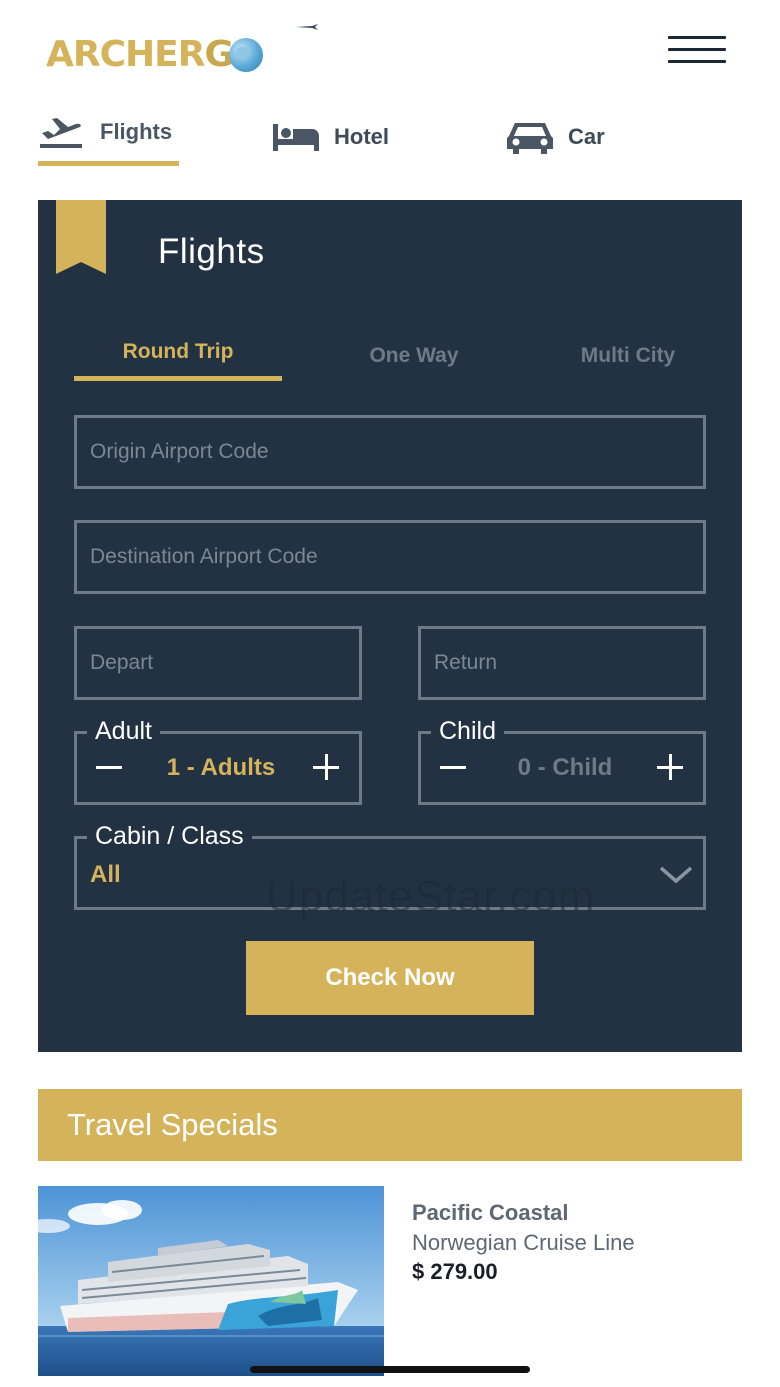 This screenshot has height=1387, width=780. What do you see at coordinates (211, 251) in the screenshot?
I see `panel-title: Flights` at bounding box center [211, 251].